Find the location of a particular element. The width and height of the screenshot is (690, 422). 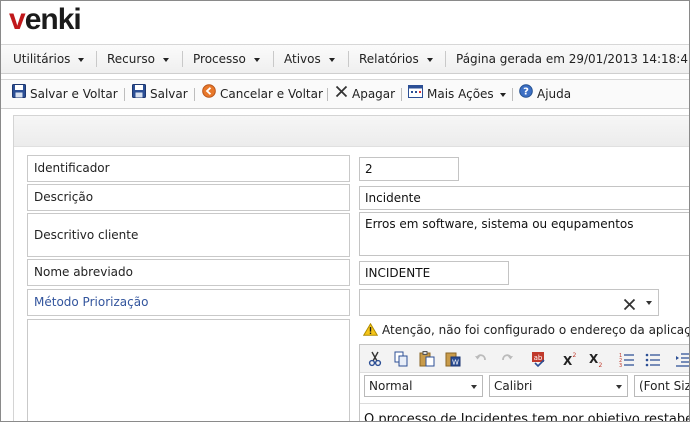

font-size-value: (Font Size) is located at coordinates (664, 386).